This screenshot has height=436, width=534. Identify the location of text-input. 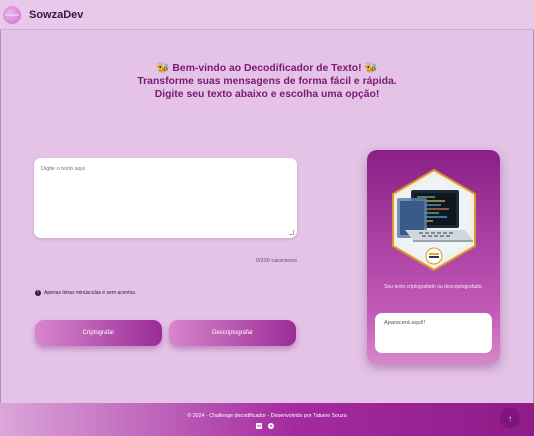
(165, 198).